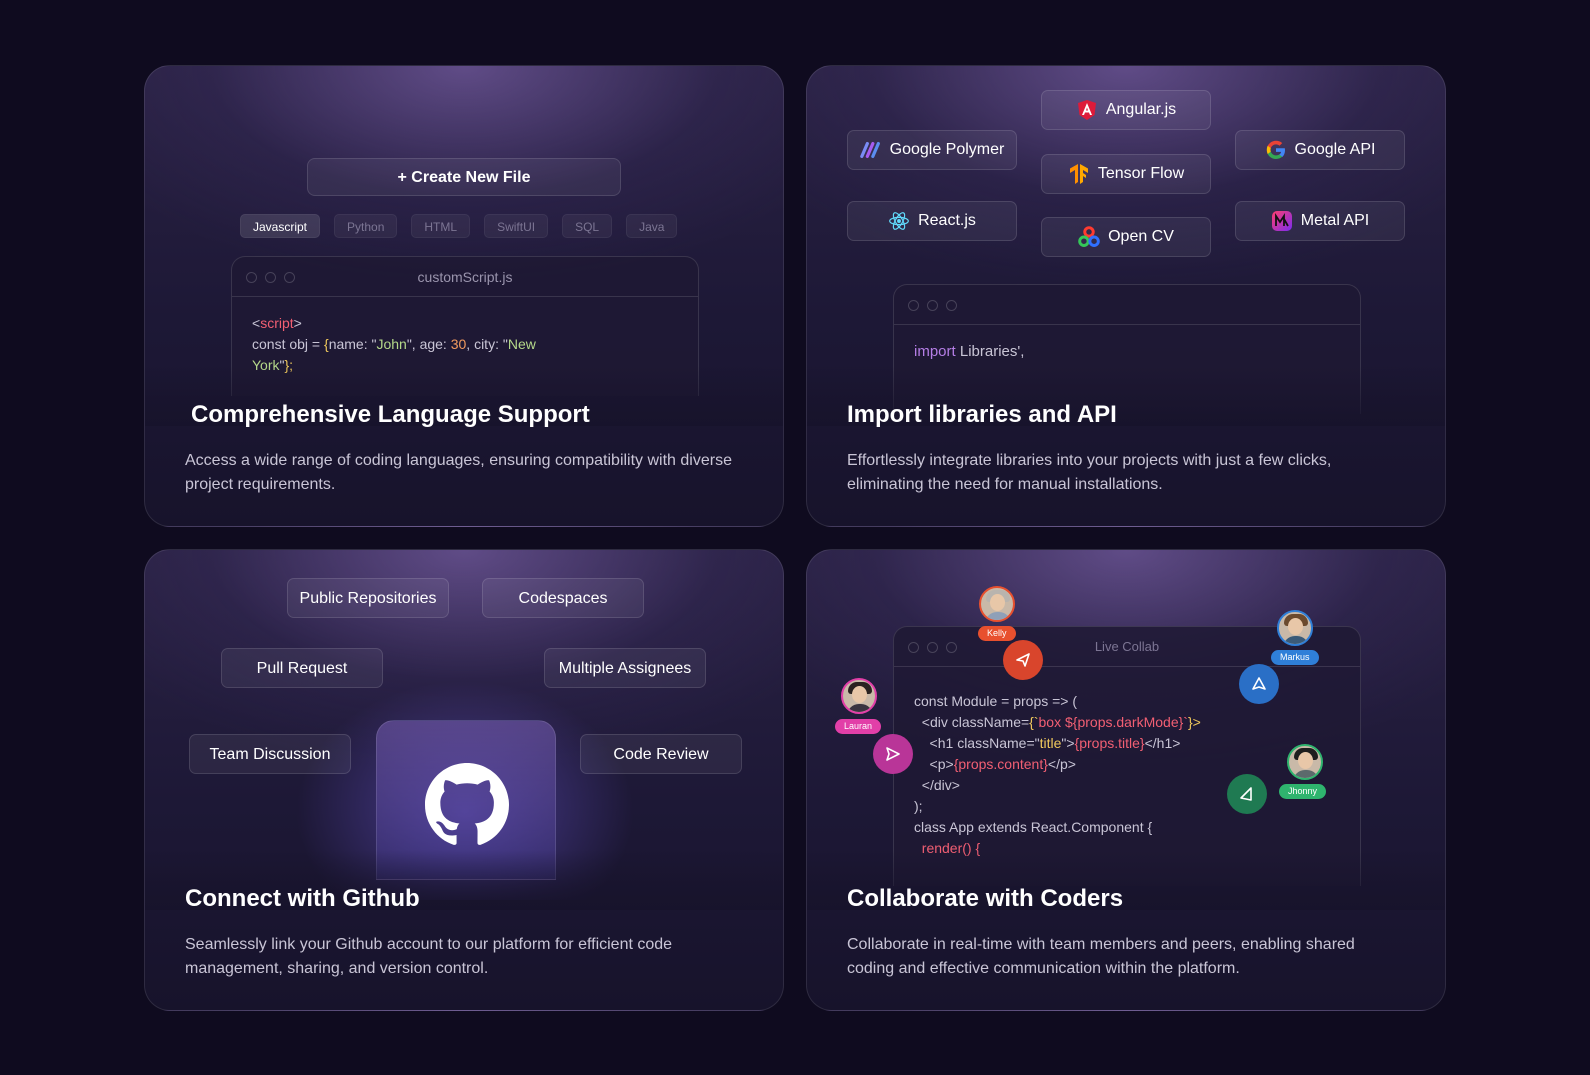  Describe the element at coordinates (458, 344) in the screenshot. I see `code-token: 30` at that location.